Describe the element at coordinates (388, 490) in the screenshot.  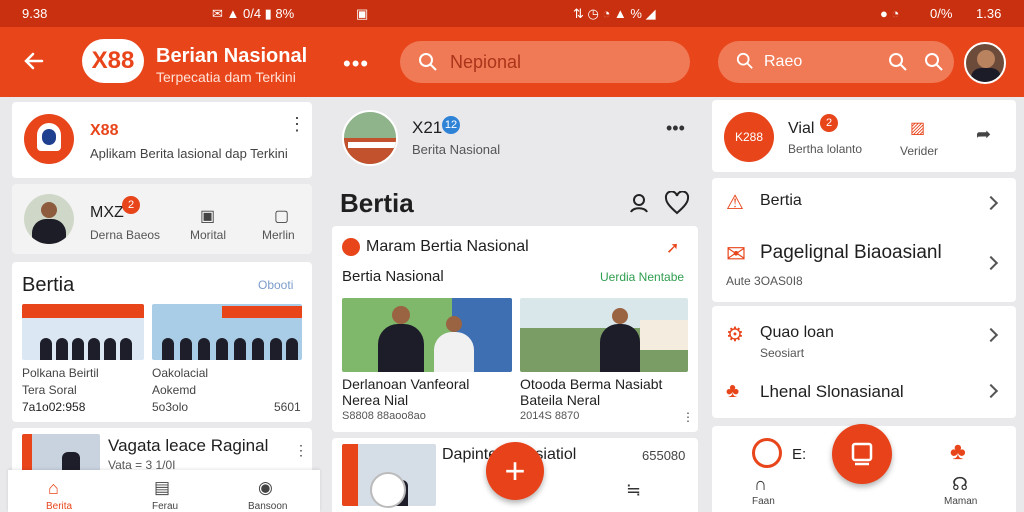
I see `sync-icon` at that location.